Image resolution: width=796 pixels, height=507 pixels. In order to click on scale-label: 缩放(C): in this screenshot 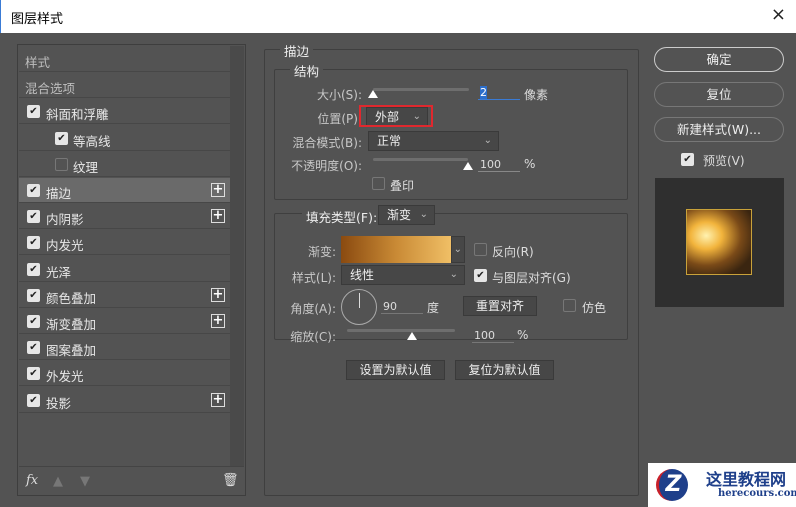, I will do `click(313, 337)`.